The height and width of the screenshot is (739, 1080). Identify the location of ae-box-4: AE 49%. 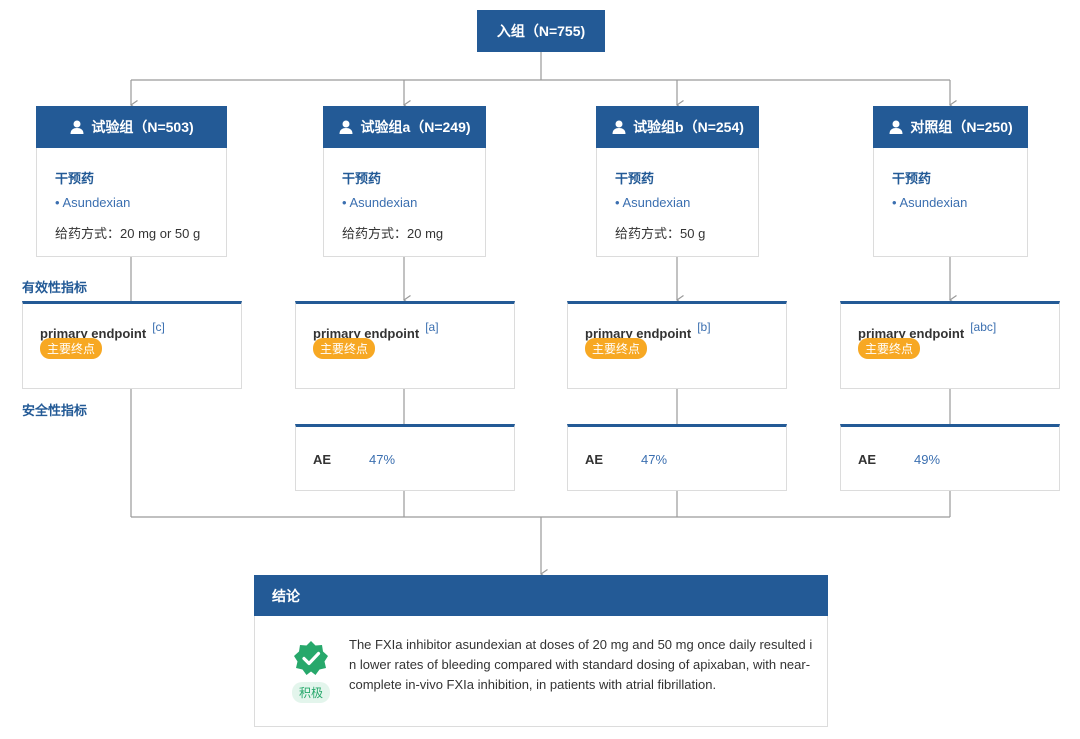
(950, 457).